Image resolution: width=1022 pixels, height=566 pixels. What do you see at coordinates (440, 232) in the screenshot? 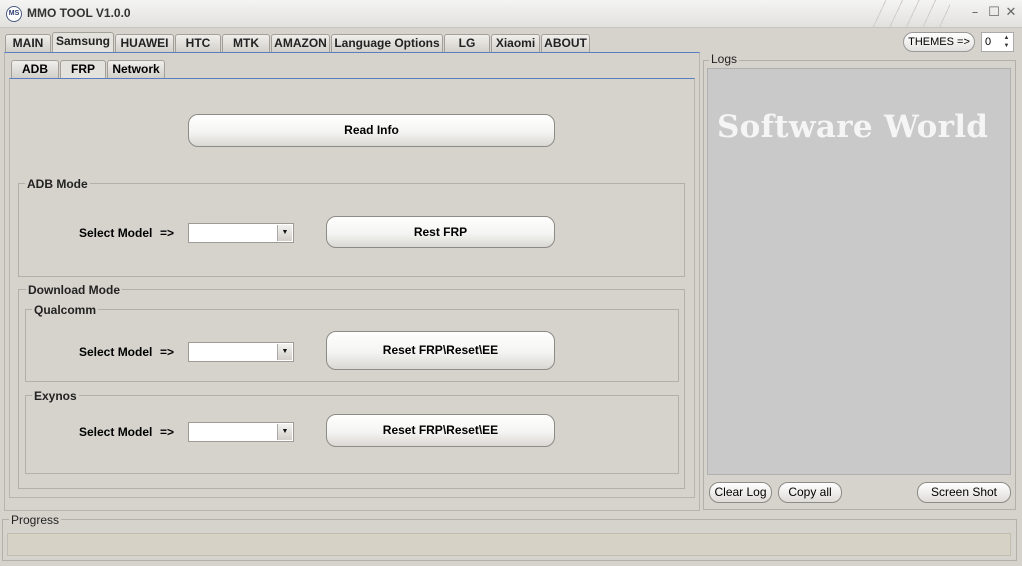
I see `rest-frp-button: Rest FRP` at bounding box center [440, 232].